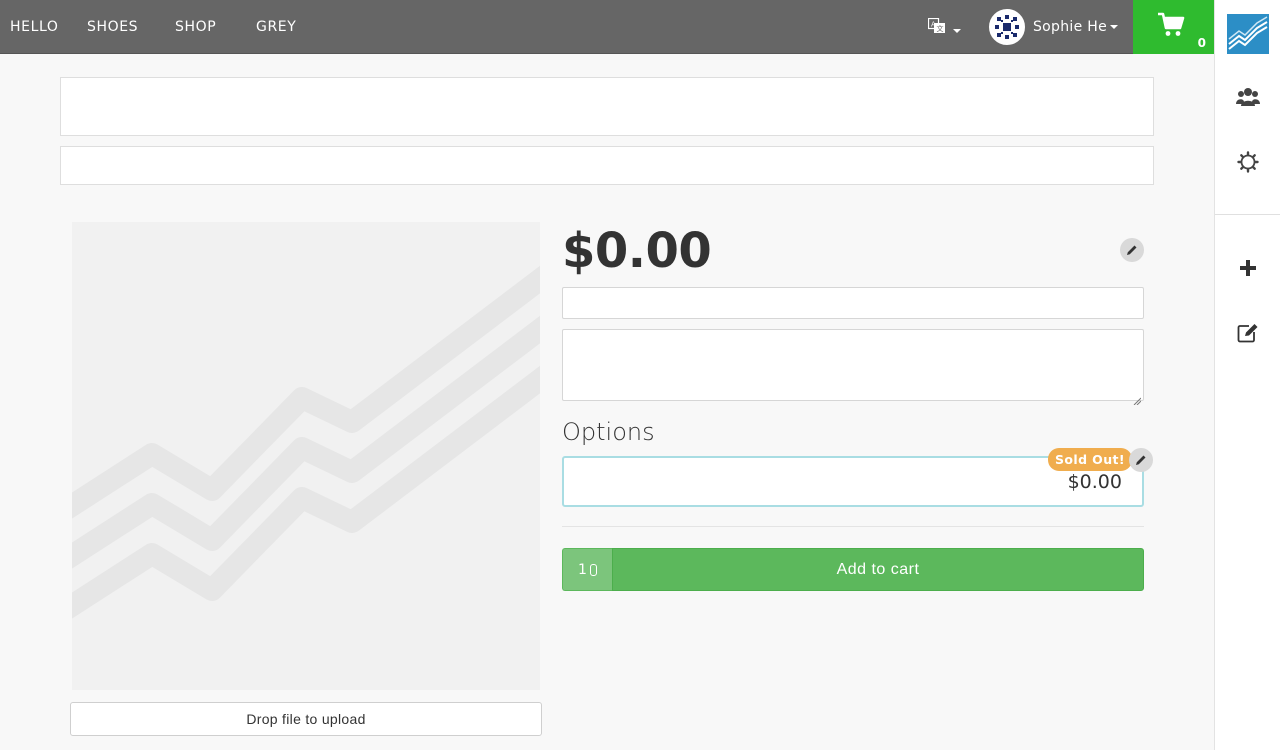 Image resolution: width=1280 pixels, height=750 pixels. Describe the element at coordinates (306, 719) in the screenshot. I see `upload-button: Drop file to upload` at that location.